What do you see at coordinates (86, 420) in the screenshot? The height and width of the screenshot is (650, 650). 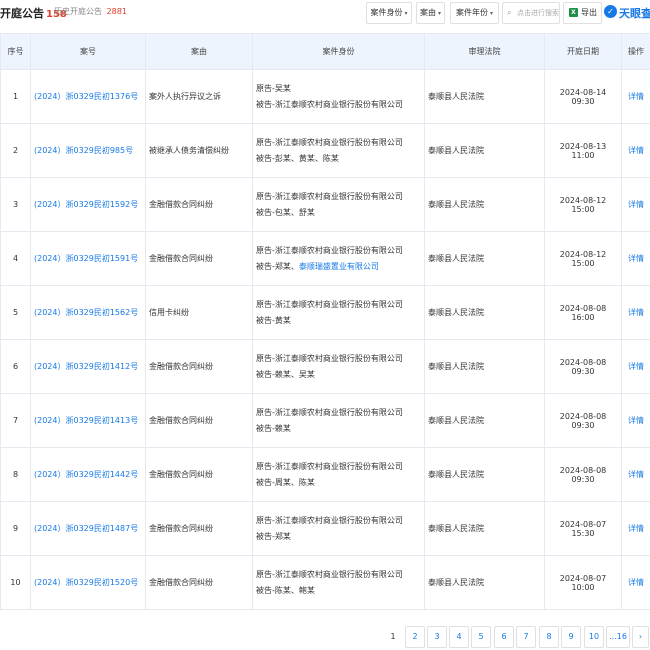 I see `case-number-link: (2024）浙0329民初1413号` at bounding box center [86, 420].